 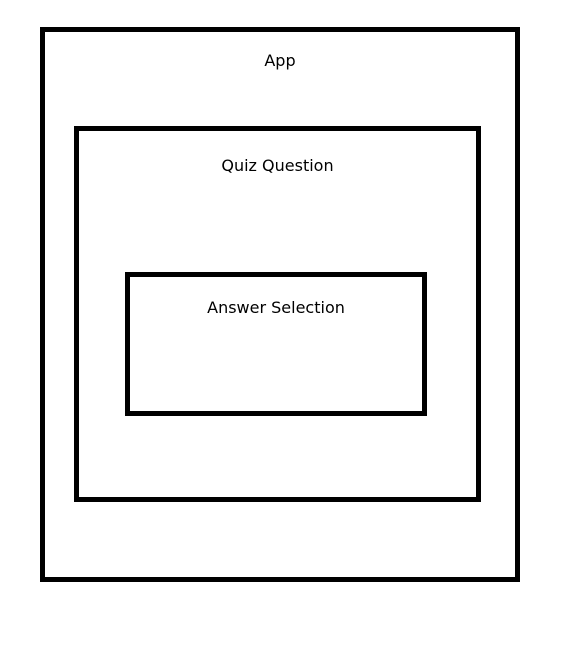 What do you see at coordinates (280, 60) in the screenshot?
I see `app-label: App` at bounding box center [280, 60].